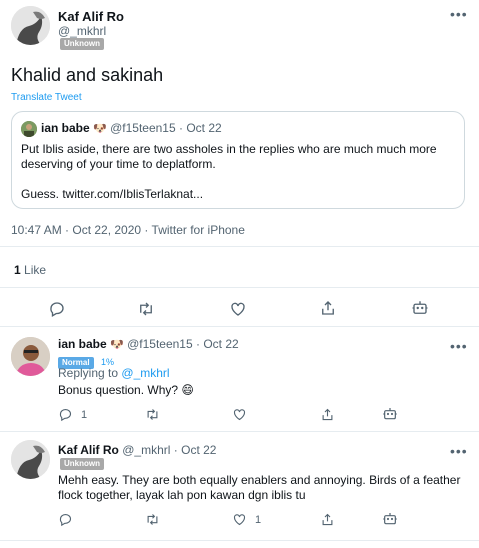  Describe the element at coordinates (46, 97) in the screenshot. I see `translate-tweet-link: Translate Tweet` at that location.